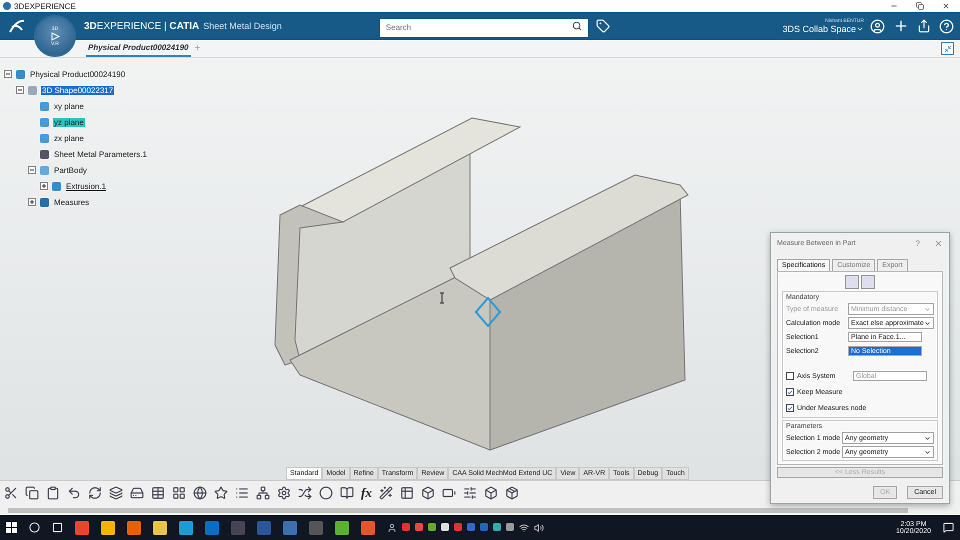 The image size is (960, 540). Describe the element at coordinates (511, 493) in the screenshot. I see `package-icon` at that location.